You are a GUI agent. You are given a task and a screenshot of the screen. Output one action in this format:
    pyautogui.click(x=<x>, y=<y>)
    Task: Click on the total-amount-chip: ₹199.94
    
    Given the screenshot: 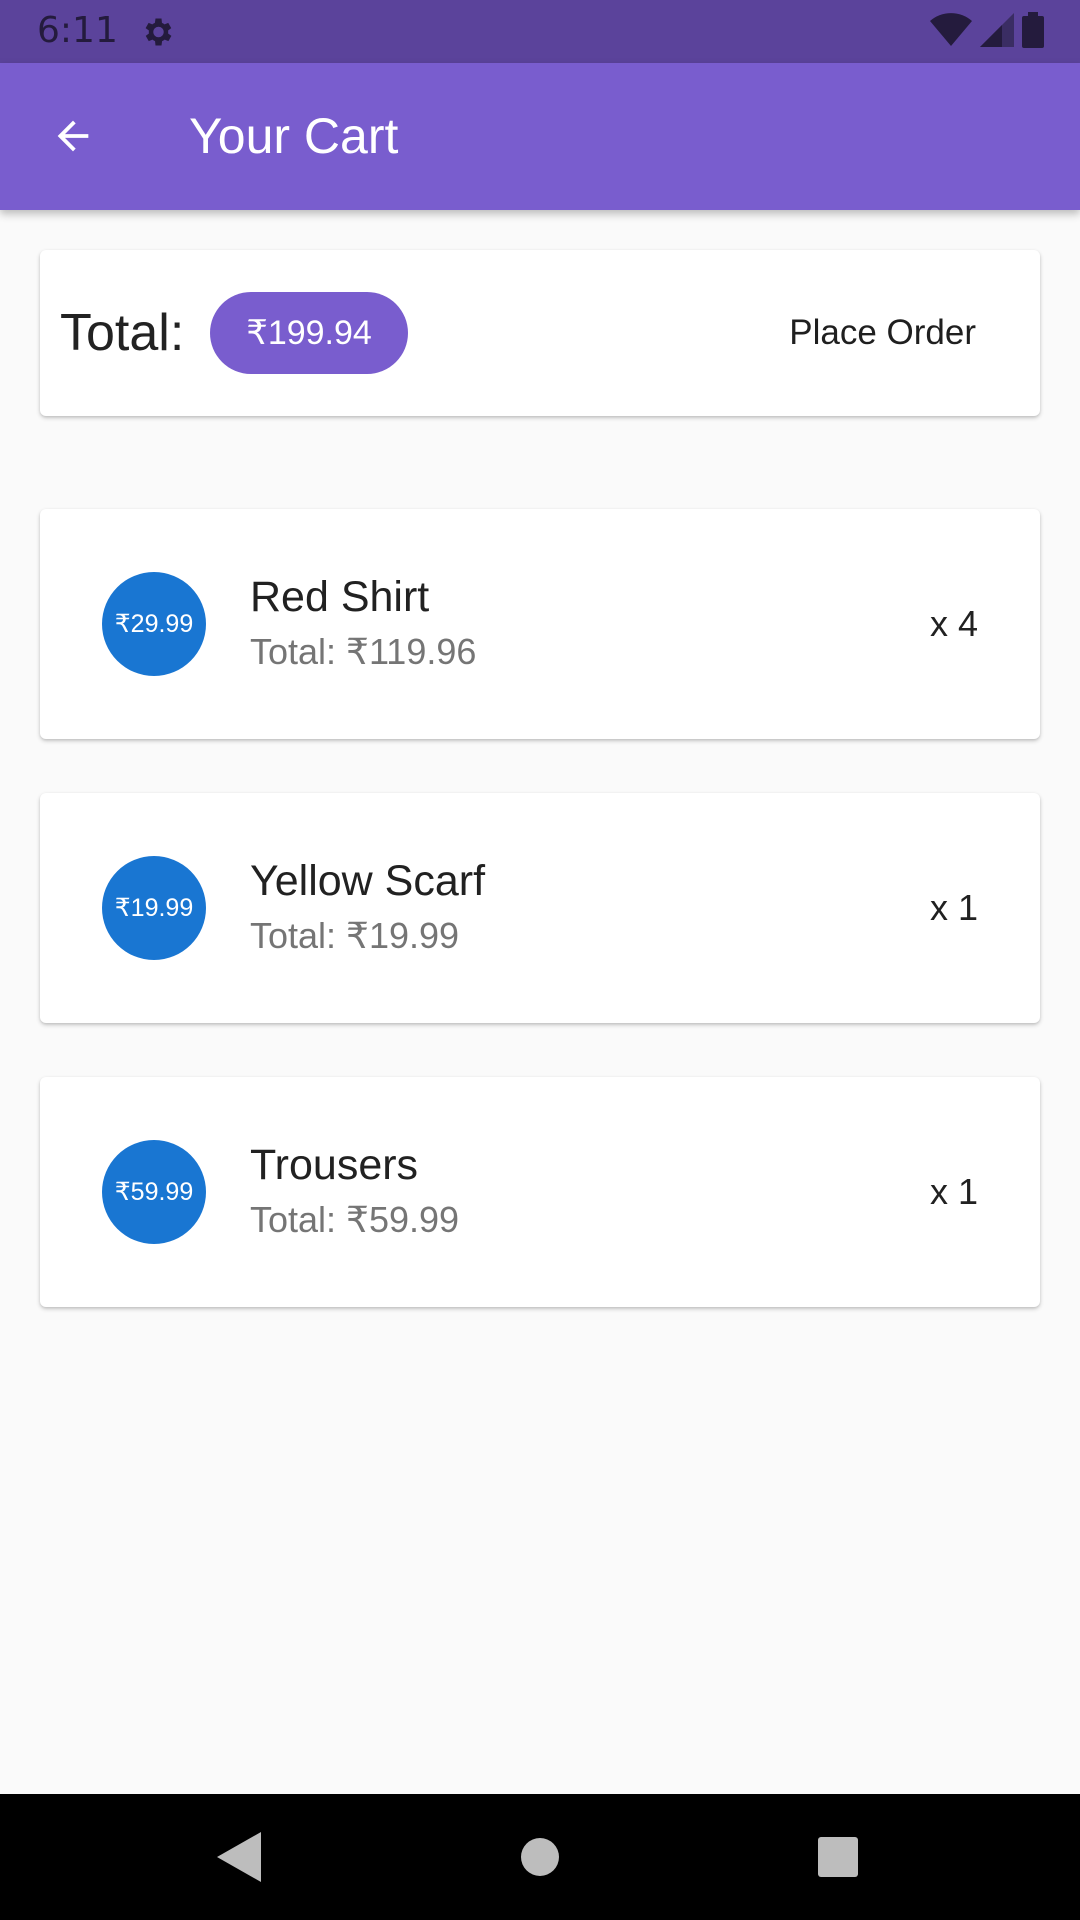 What is the action you would take?
    pyautogui.click(x=309, y=333)
    